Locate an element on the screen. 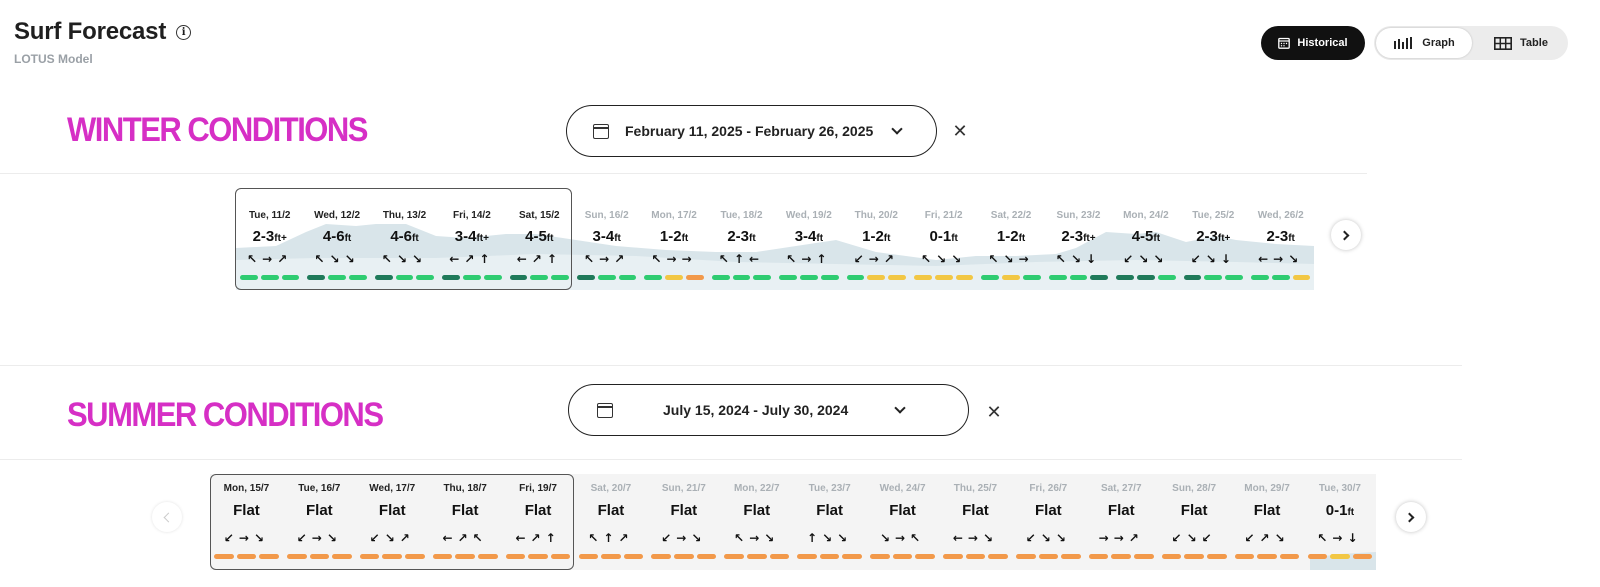  forecast-day: Wed, 19/2 3-4ft ↖→↑ is located at coordinates (808, 239).